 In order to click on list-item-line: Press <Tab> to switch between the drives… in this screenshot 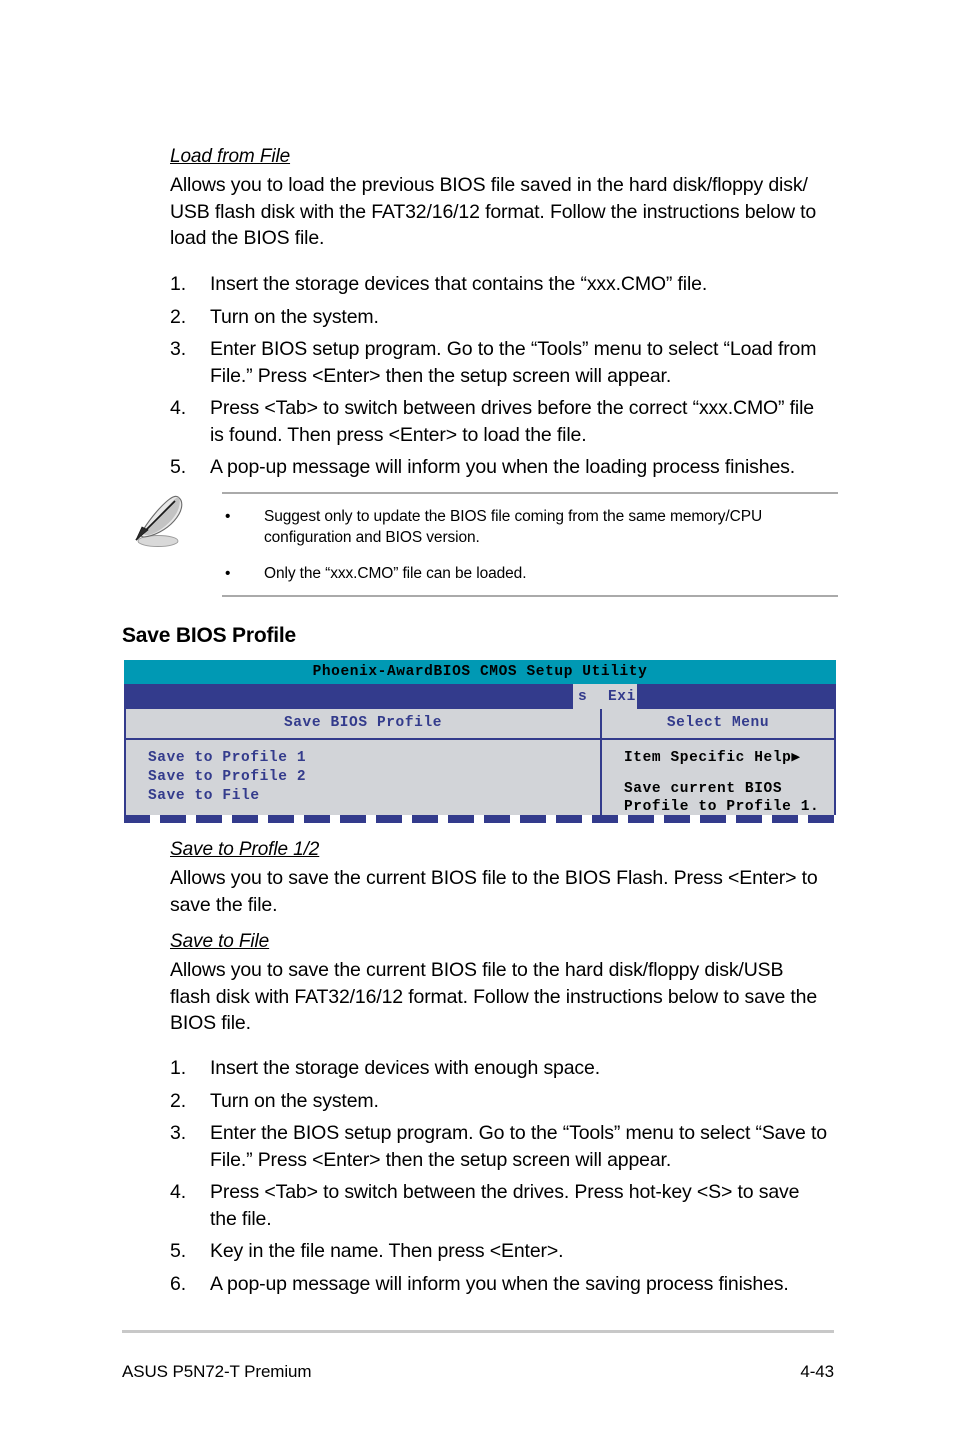, I will do `click(505, 1192)`.